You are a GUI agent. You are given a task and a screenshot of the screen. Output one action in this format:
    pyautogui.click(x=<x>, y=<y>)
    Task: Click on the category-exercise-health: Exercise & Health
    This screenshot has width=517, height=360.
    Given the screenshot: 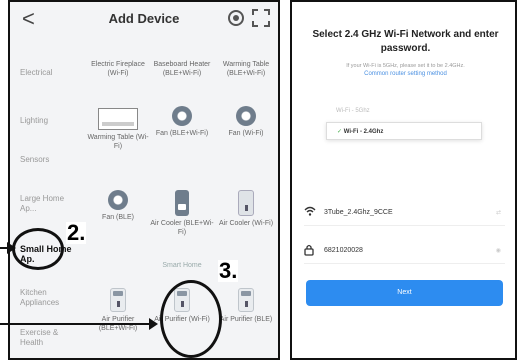 What is the action you would take?
    pyautogui.click(x=51, y=338)
    